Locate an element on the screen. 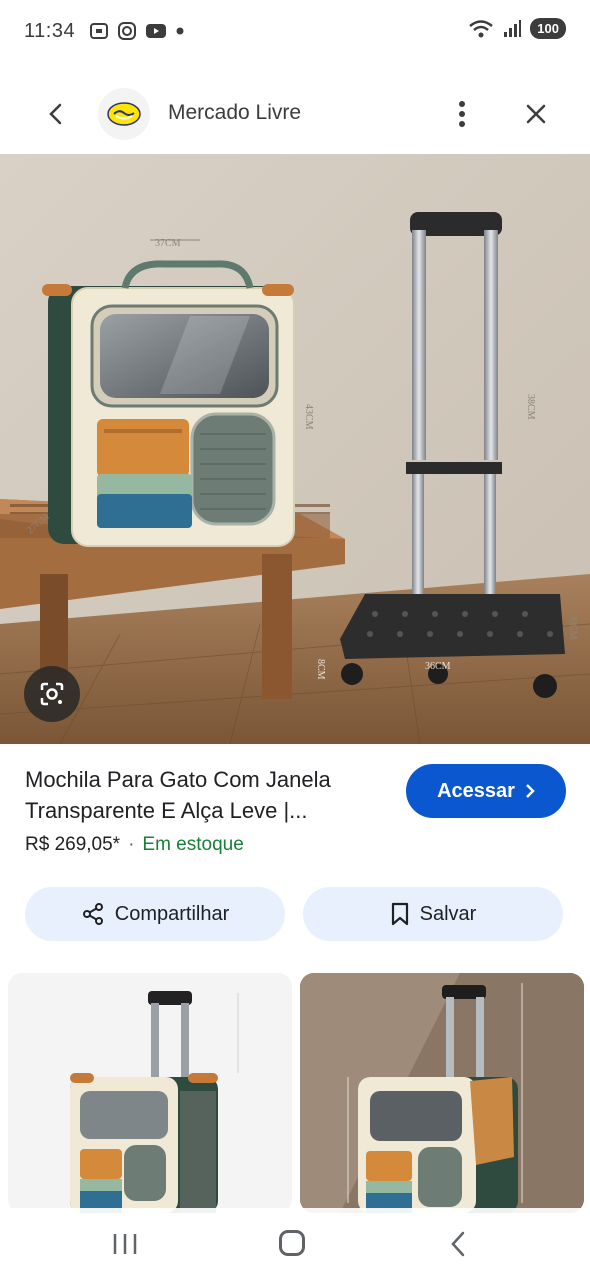 The width and height of the screenshot is (590, 1280). visit-button: Acessar is located at coordinates (486, 791).